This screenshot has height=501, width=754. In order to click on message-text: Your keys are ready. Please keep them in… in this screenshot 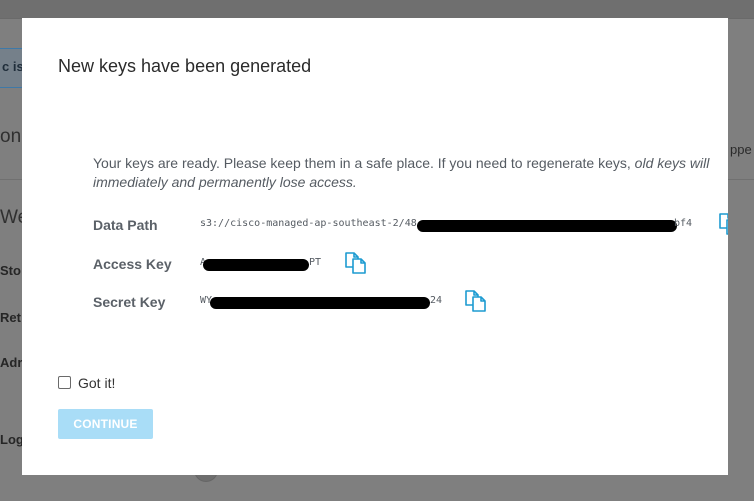, I will do `click(364, 163)`.